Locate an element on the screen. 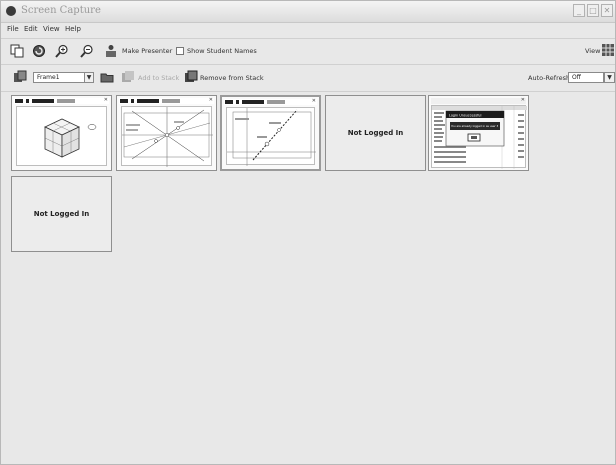  student-thumbnail-selected: ✕ is located at coordinates (270, 133).